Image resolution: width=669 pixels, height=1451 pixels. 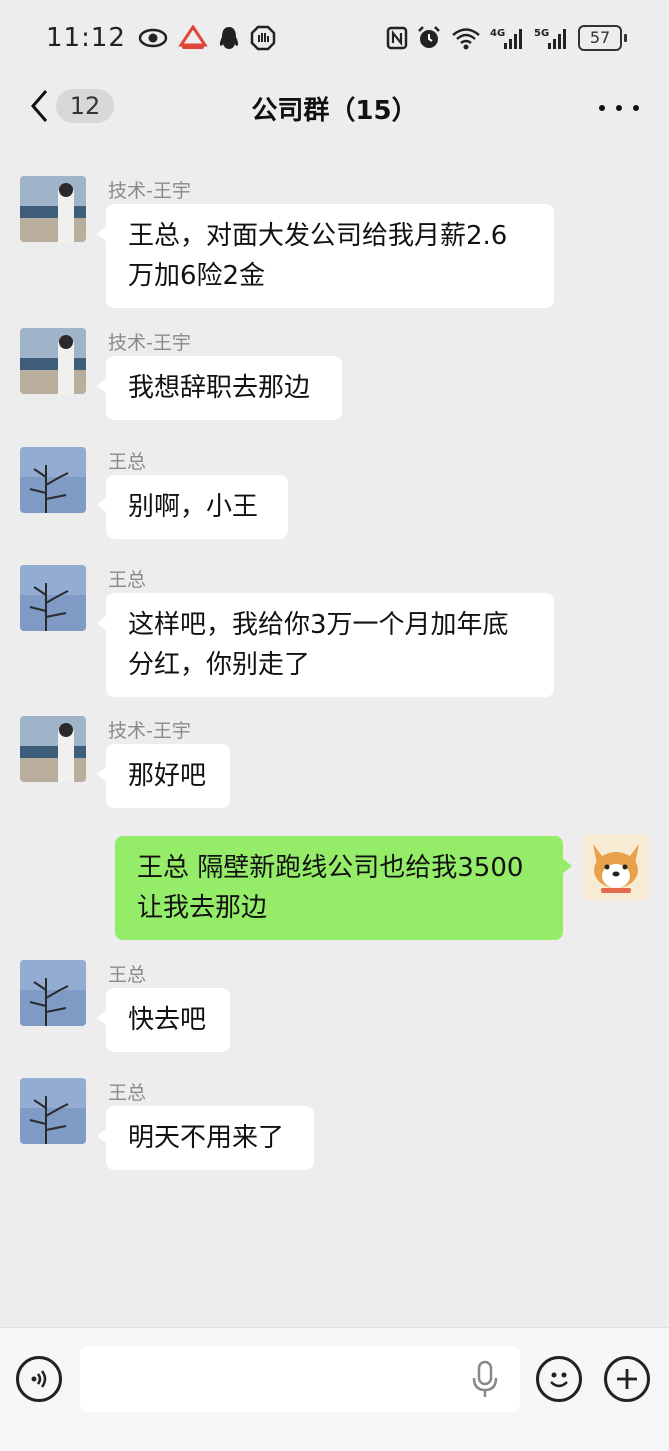 What do you see at coordinates (300, 1379) in the screenshot?
I see `message-input` at bounding box center [300, 1379].